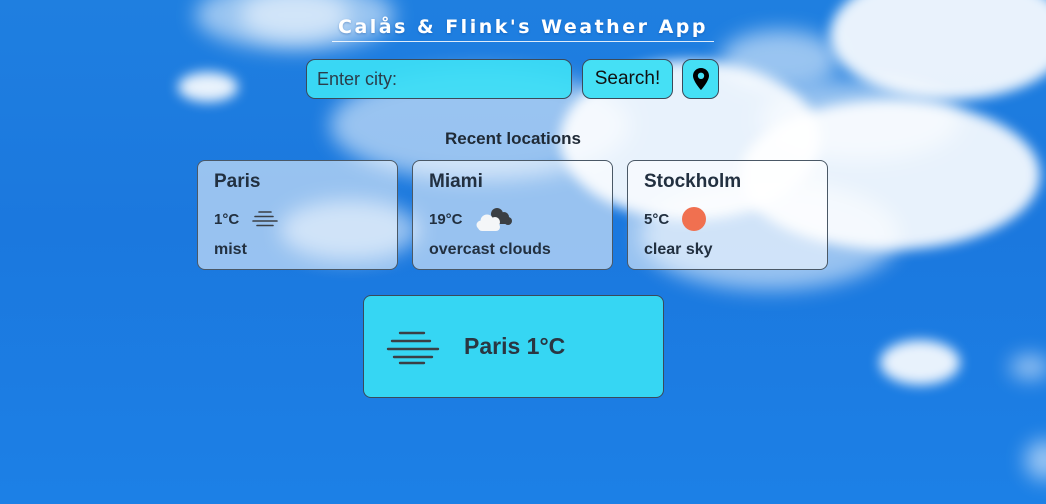  I want to click on card-city: Stockholm, so click(693, 181).